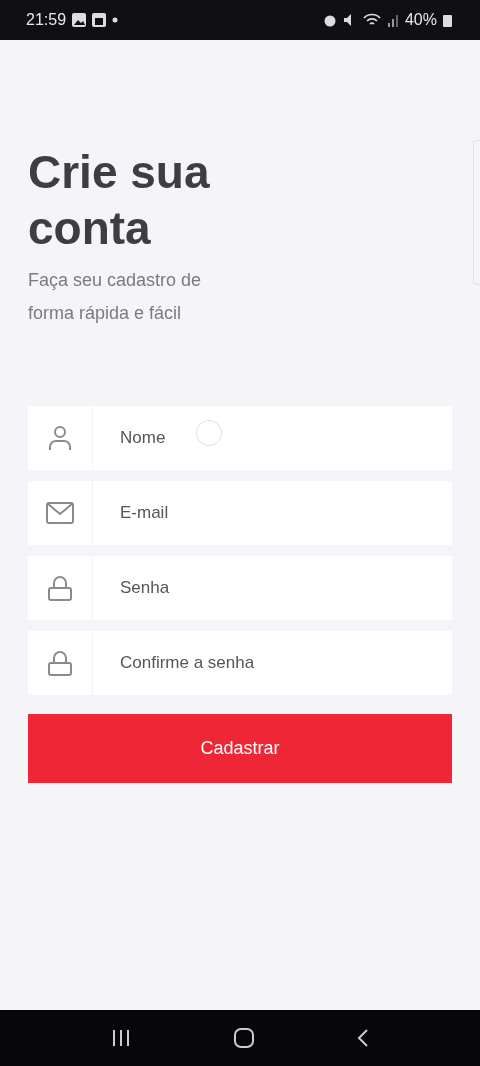  I want to click on home-icon, so click(244, 1038).